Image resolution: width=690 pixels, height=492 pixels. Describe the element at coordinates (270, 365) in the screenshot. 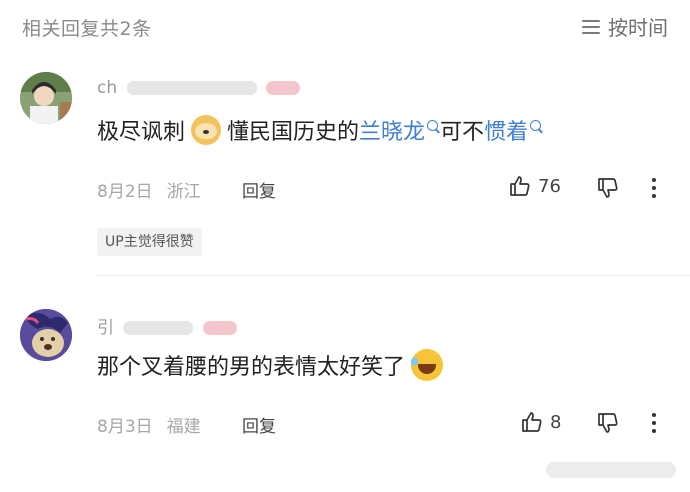

I see `comment-text: 那个叉着腰的男的表情太好笑了` at that location.